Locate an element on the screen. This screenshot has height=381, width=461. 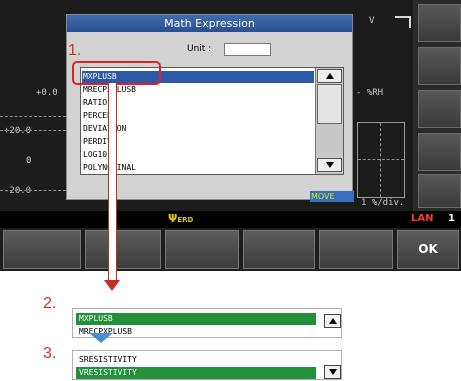
scroll-thumb is located at coordinates (329, 104).